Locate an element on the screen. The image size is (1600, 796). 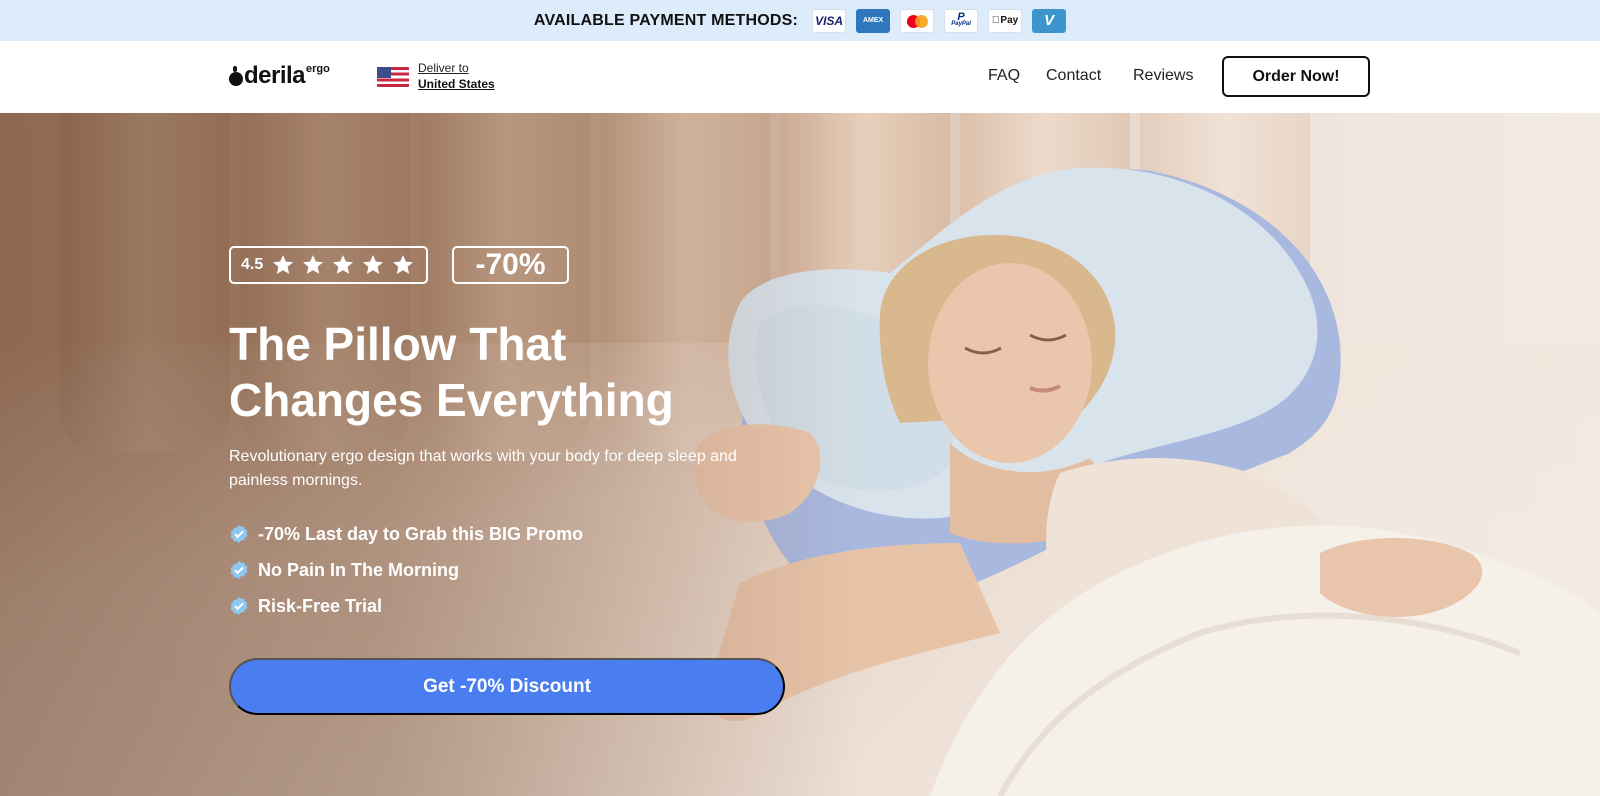
list-item: No Pain In The Morning is located at coordinates (406, 570).